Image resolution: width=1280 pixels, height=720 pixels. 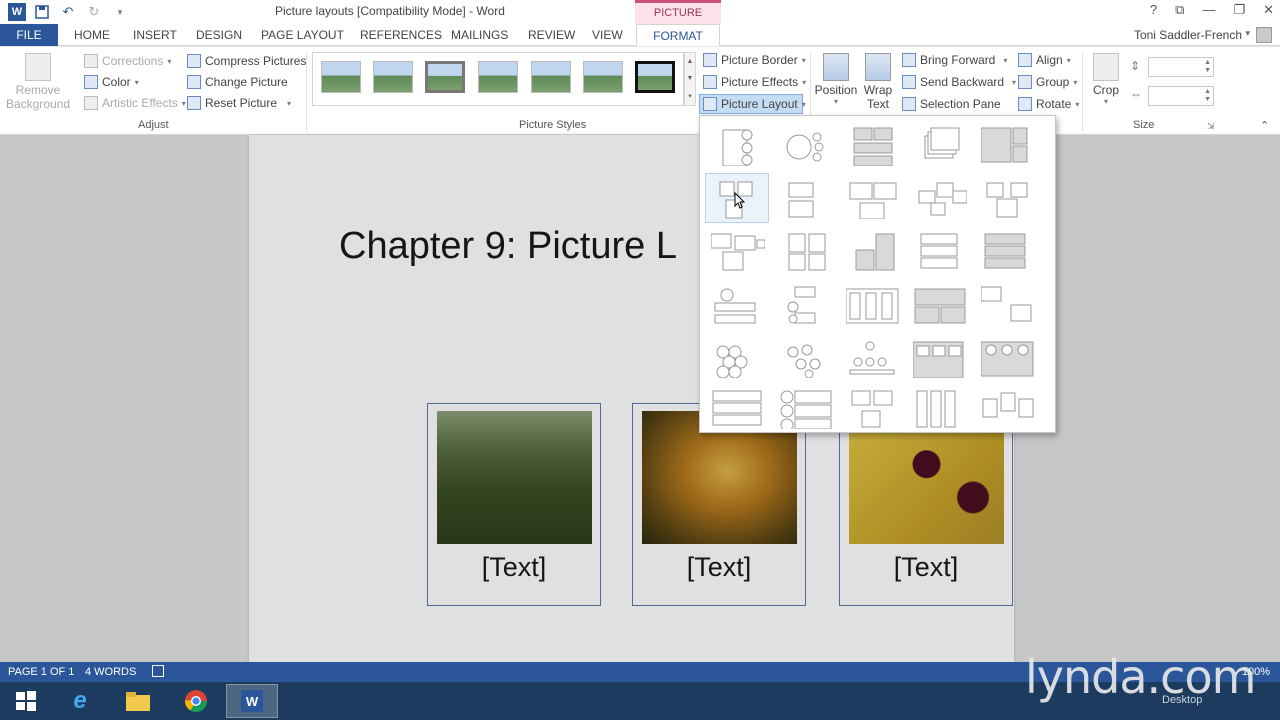 I want to click on chrome-icon, so click(x=196, y=701).